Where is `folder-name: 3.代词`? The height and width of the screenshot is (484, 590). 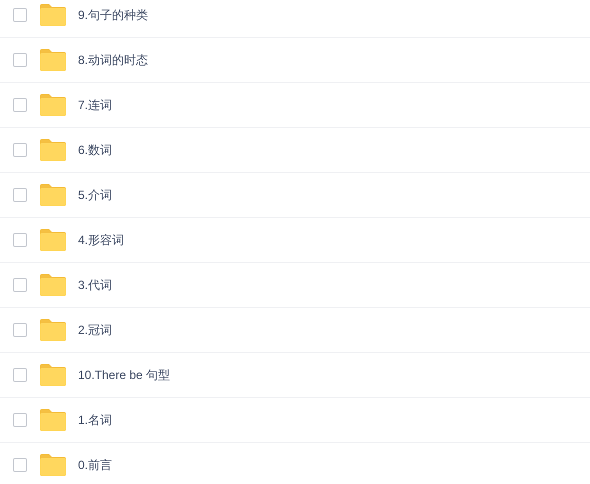 folder-name: 3.代词 is located at coordinates (95, 285).